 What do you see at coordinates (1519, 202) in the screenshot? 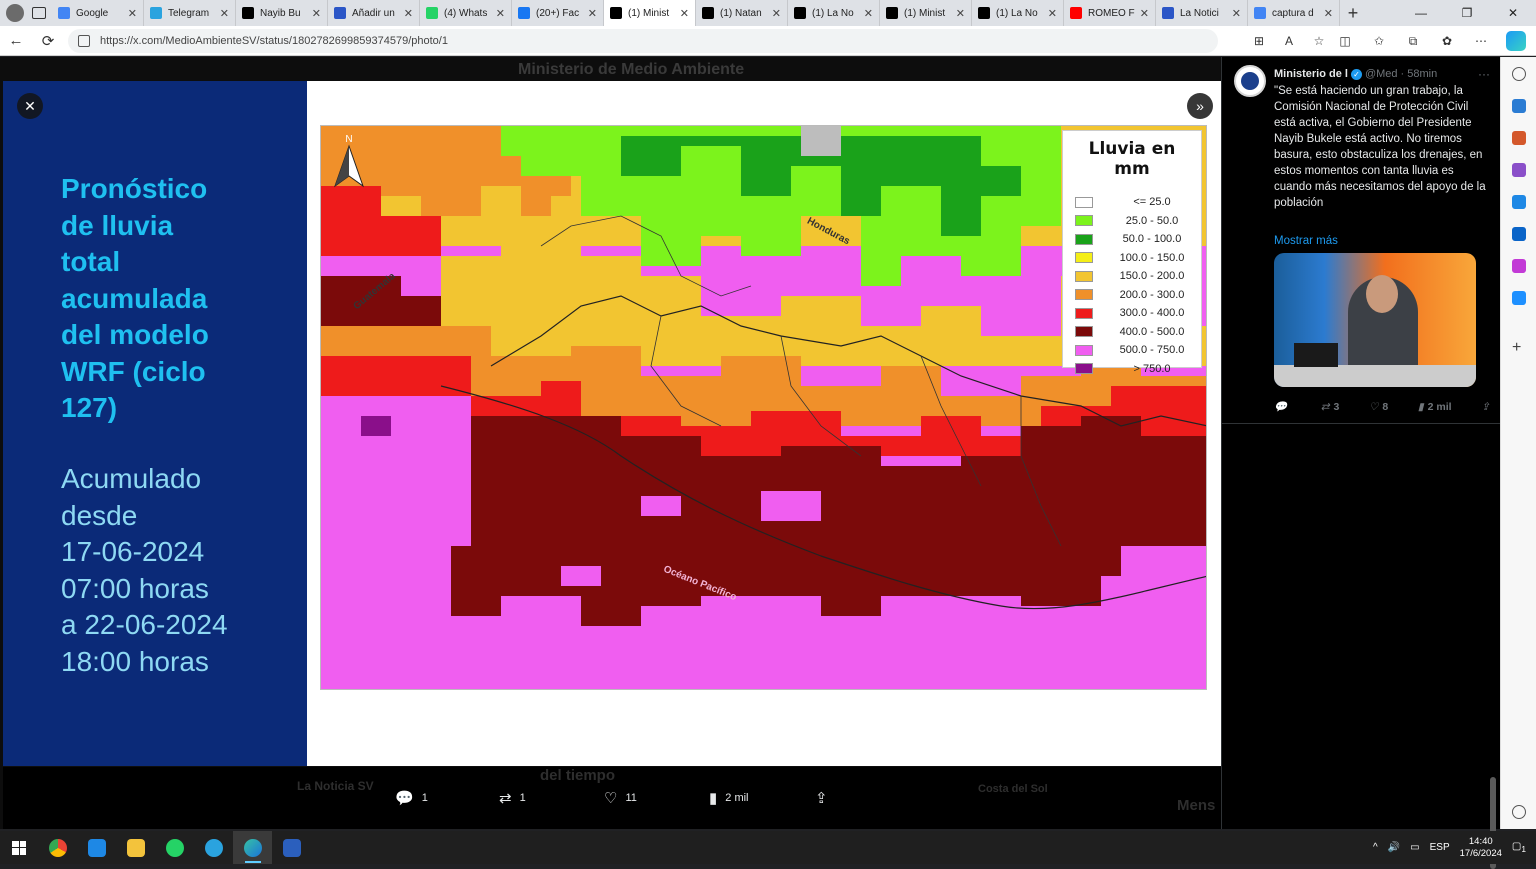
I see `microsoft365-icon` at bounding box center [1519, 202].